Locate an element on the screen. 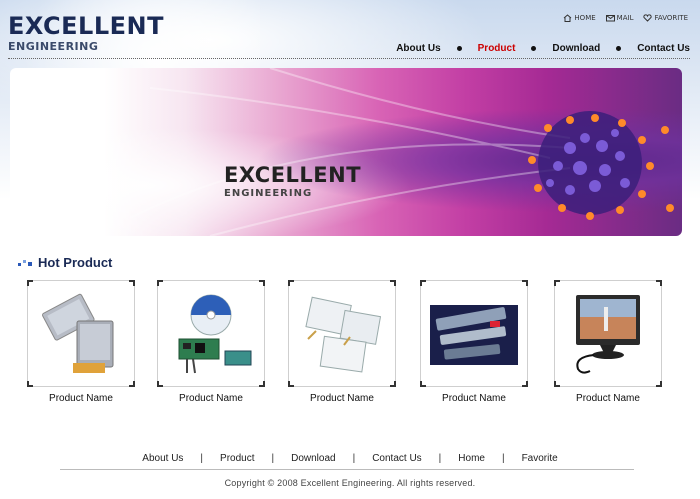  product-name-1: Product Name is located at coordinates (81, 398).